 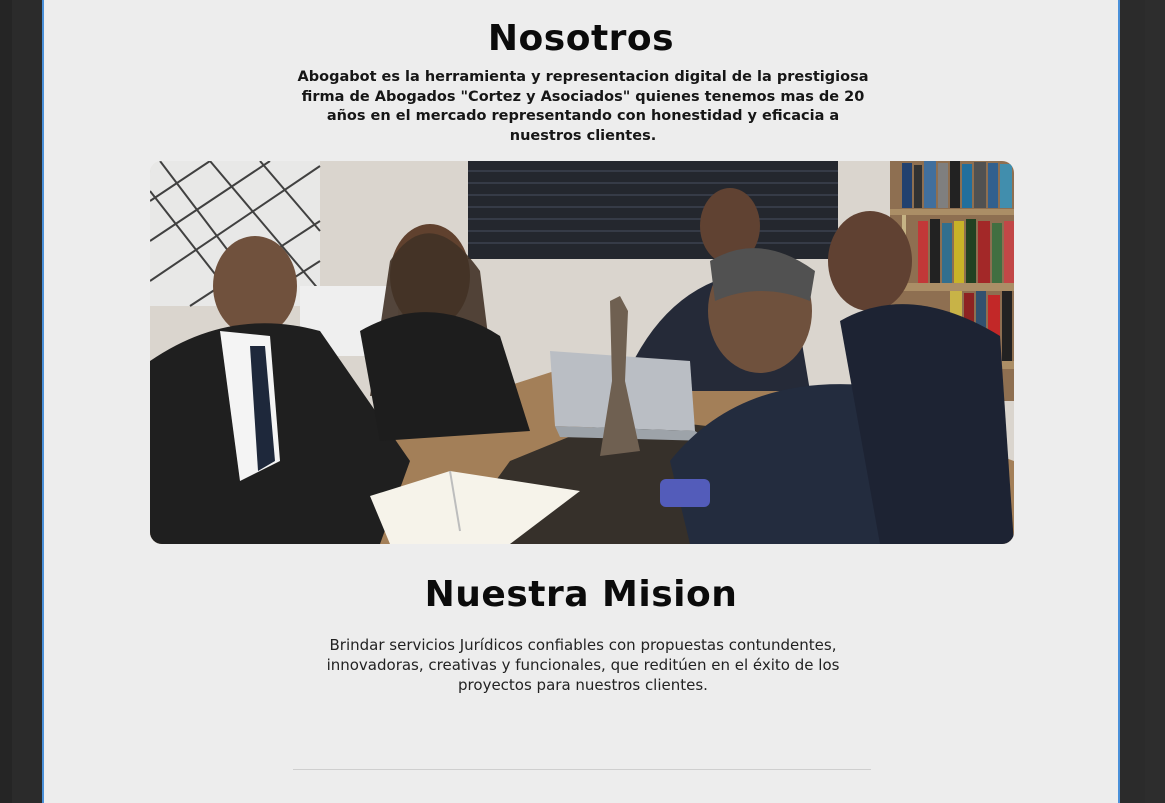 What do you see at coordinates (6, 401) in the screenshot?
I see `outer-frame-left` at bounding box center [6, 401].